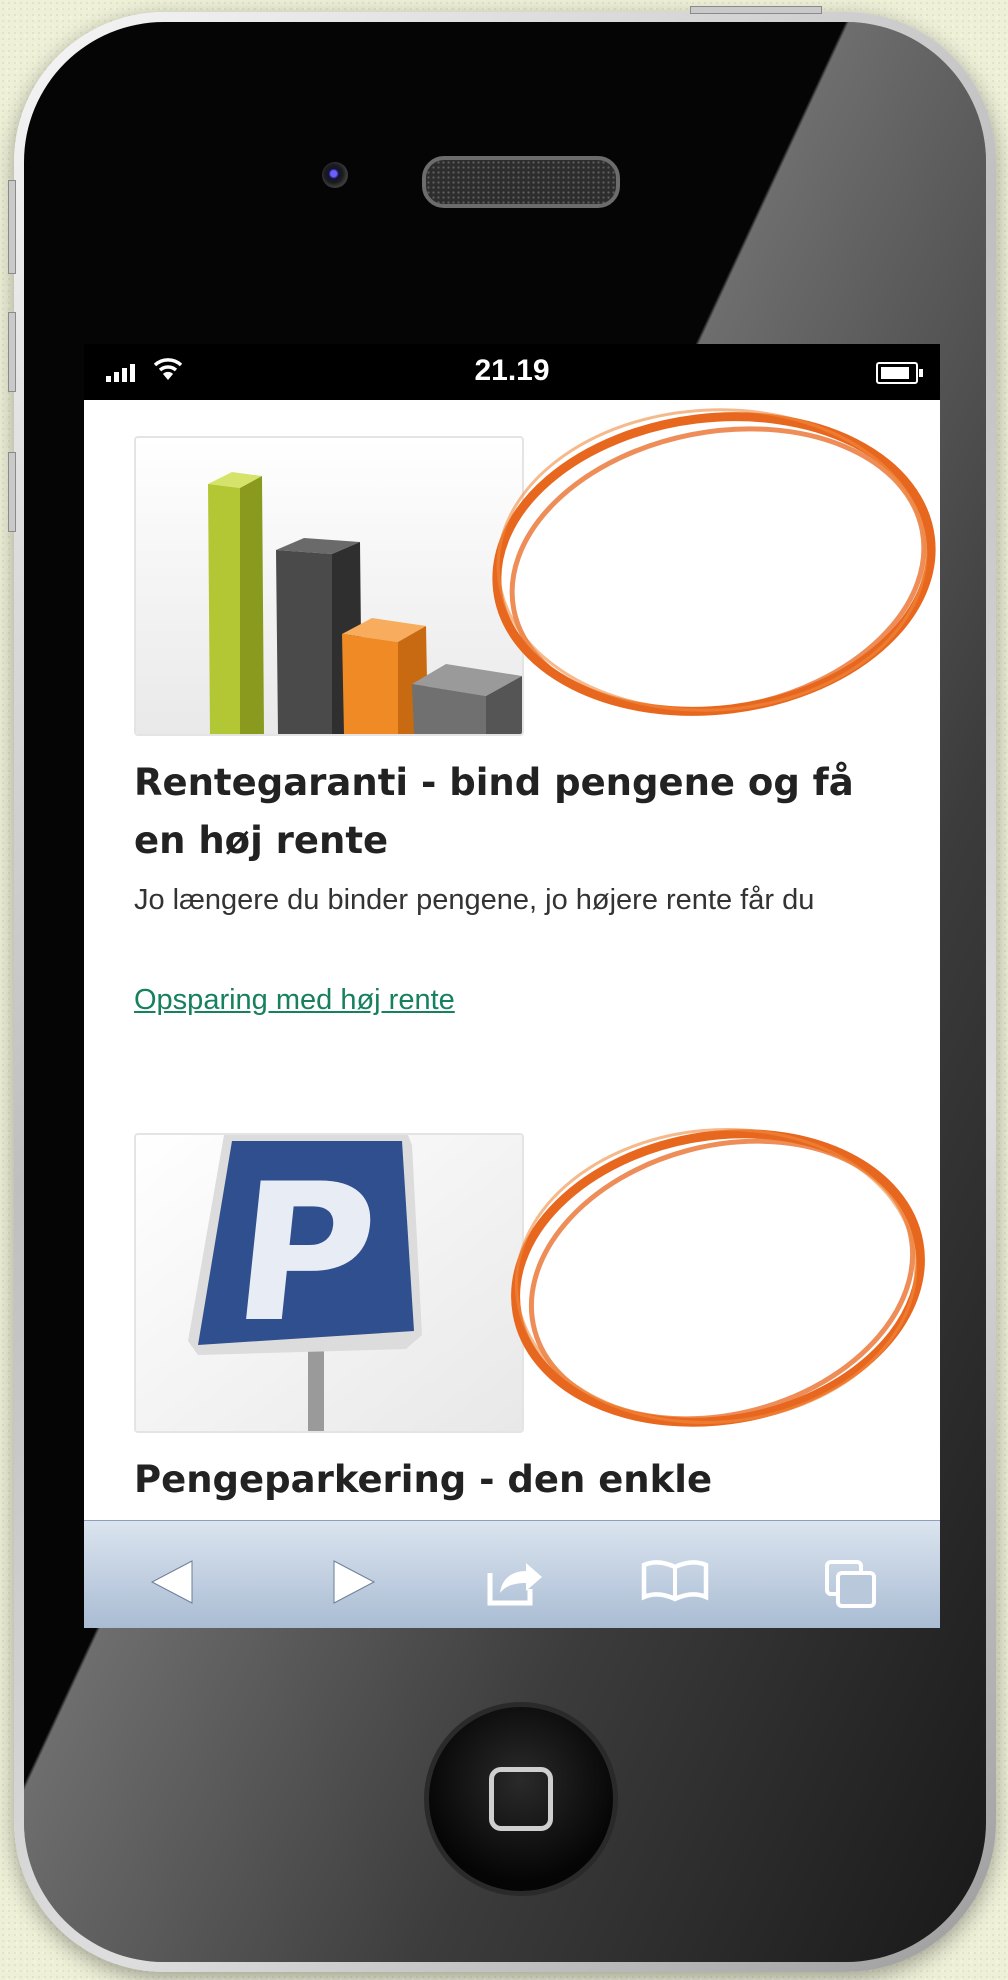  I want to click on earpiece-speaker, so click(521, 182).